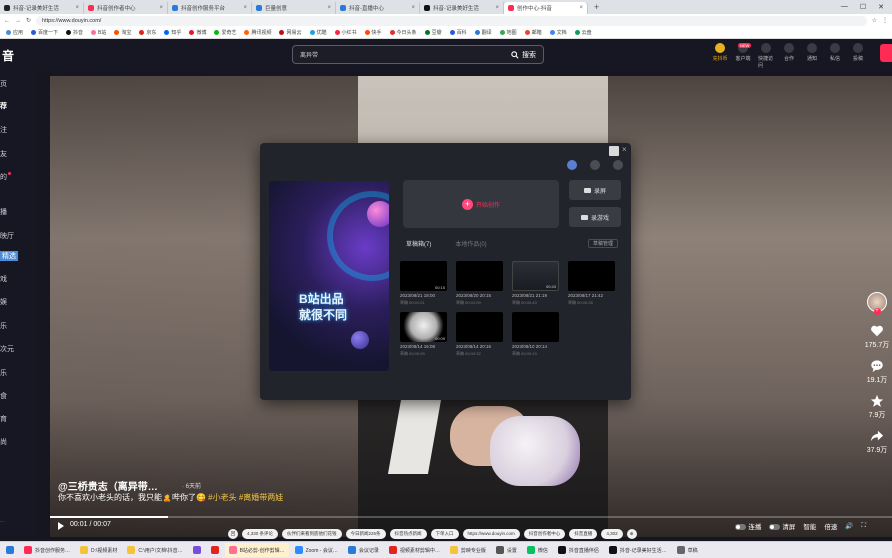  I want to click on taskbar-item: D:\视频素材, so click(98, 550).